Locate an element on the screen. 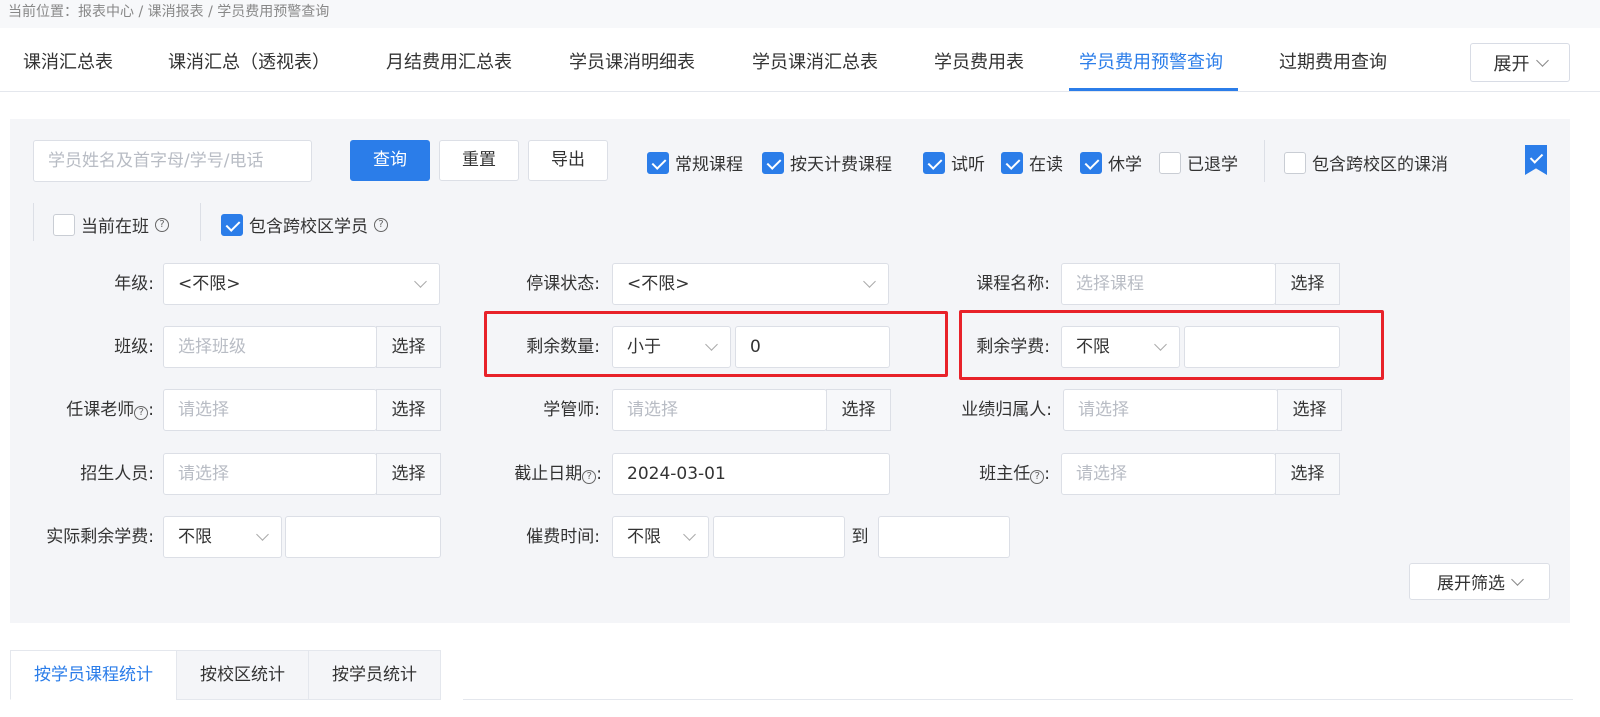 This screenshot has height=717, width=1600. performance-owner-choose-button: 选择 is located at coordinates (1309, 410).